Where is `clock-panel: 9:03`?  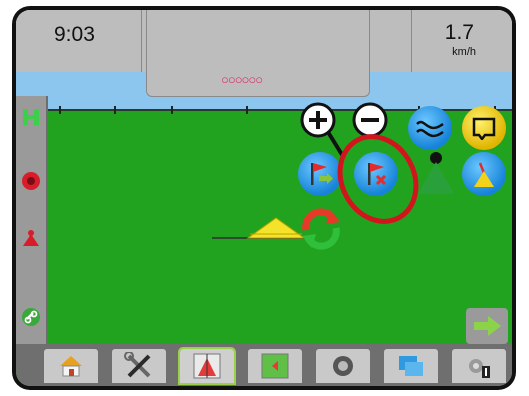
clock-panel: 9:03 is located at coordinates (79, 41).